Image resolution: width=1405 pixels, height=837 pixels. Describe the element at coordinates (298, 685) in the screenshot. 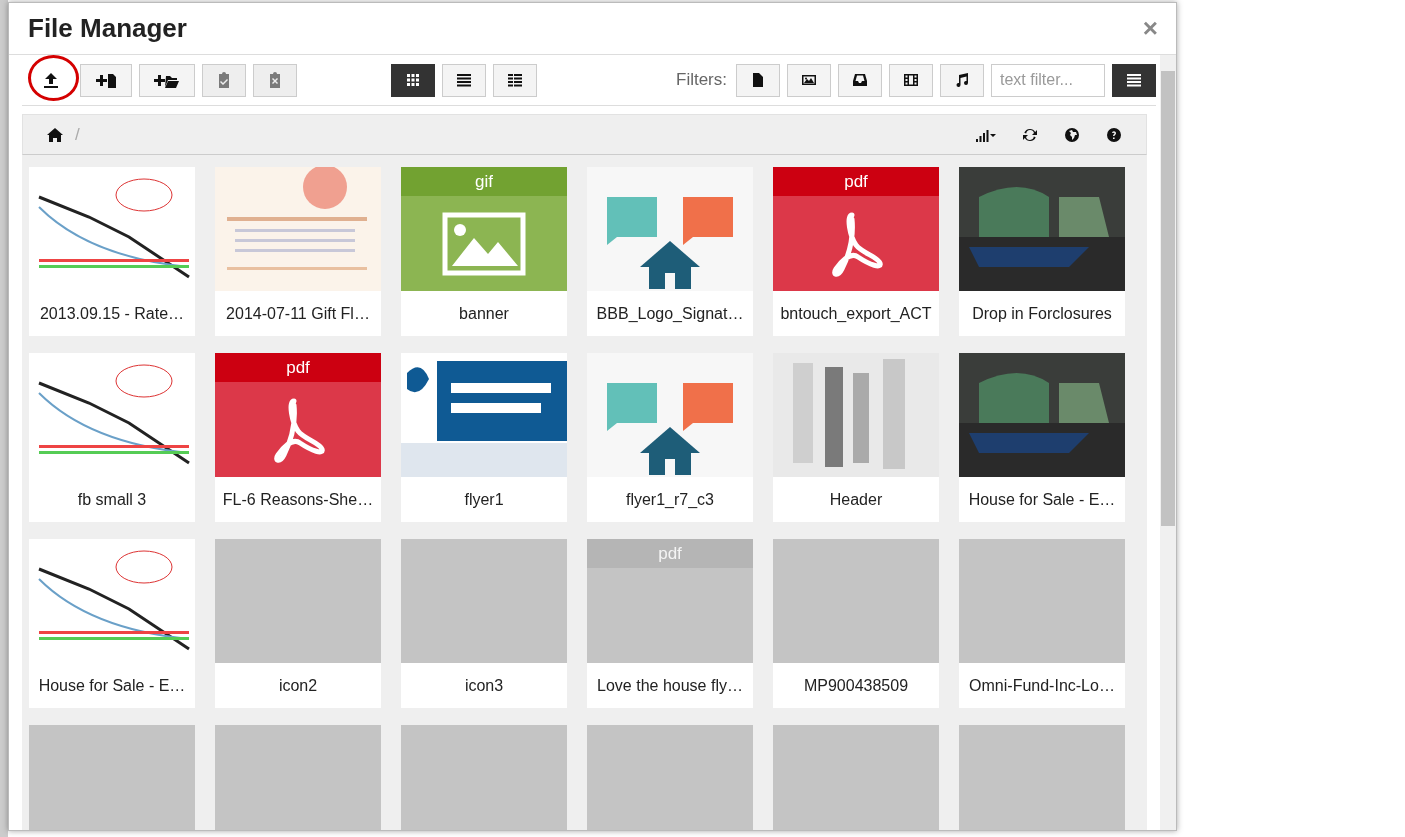

I see `file-name: icon2` at that location.